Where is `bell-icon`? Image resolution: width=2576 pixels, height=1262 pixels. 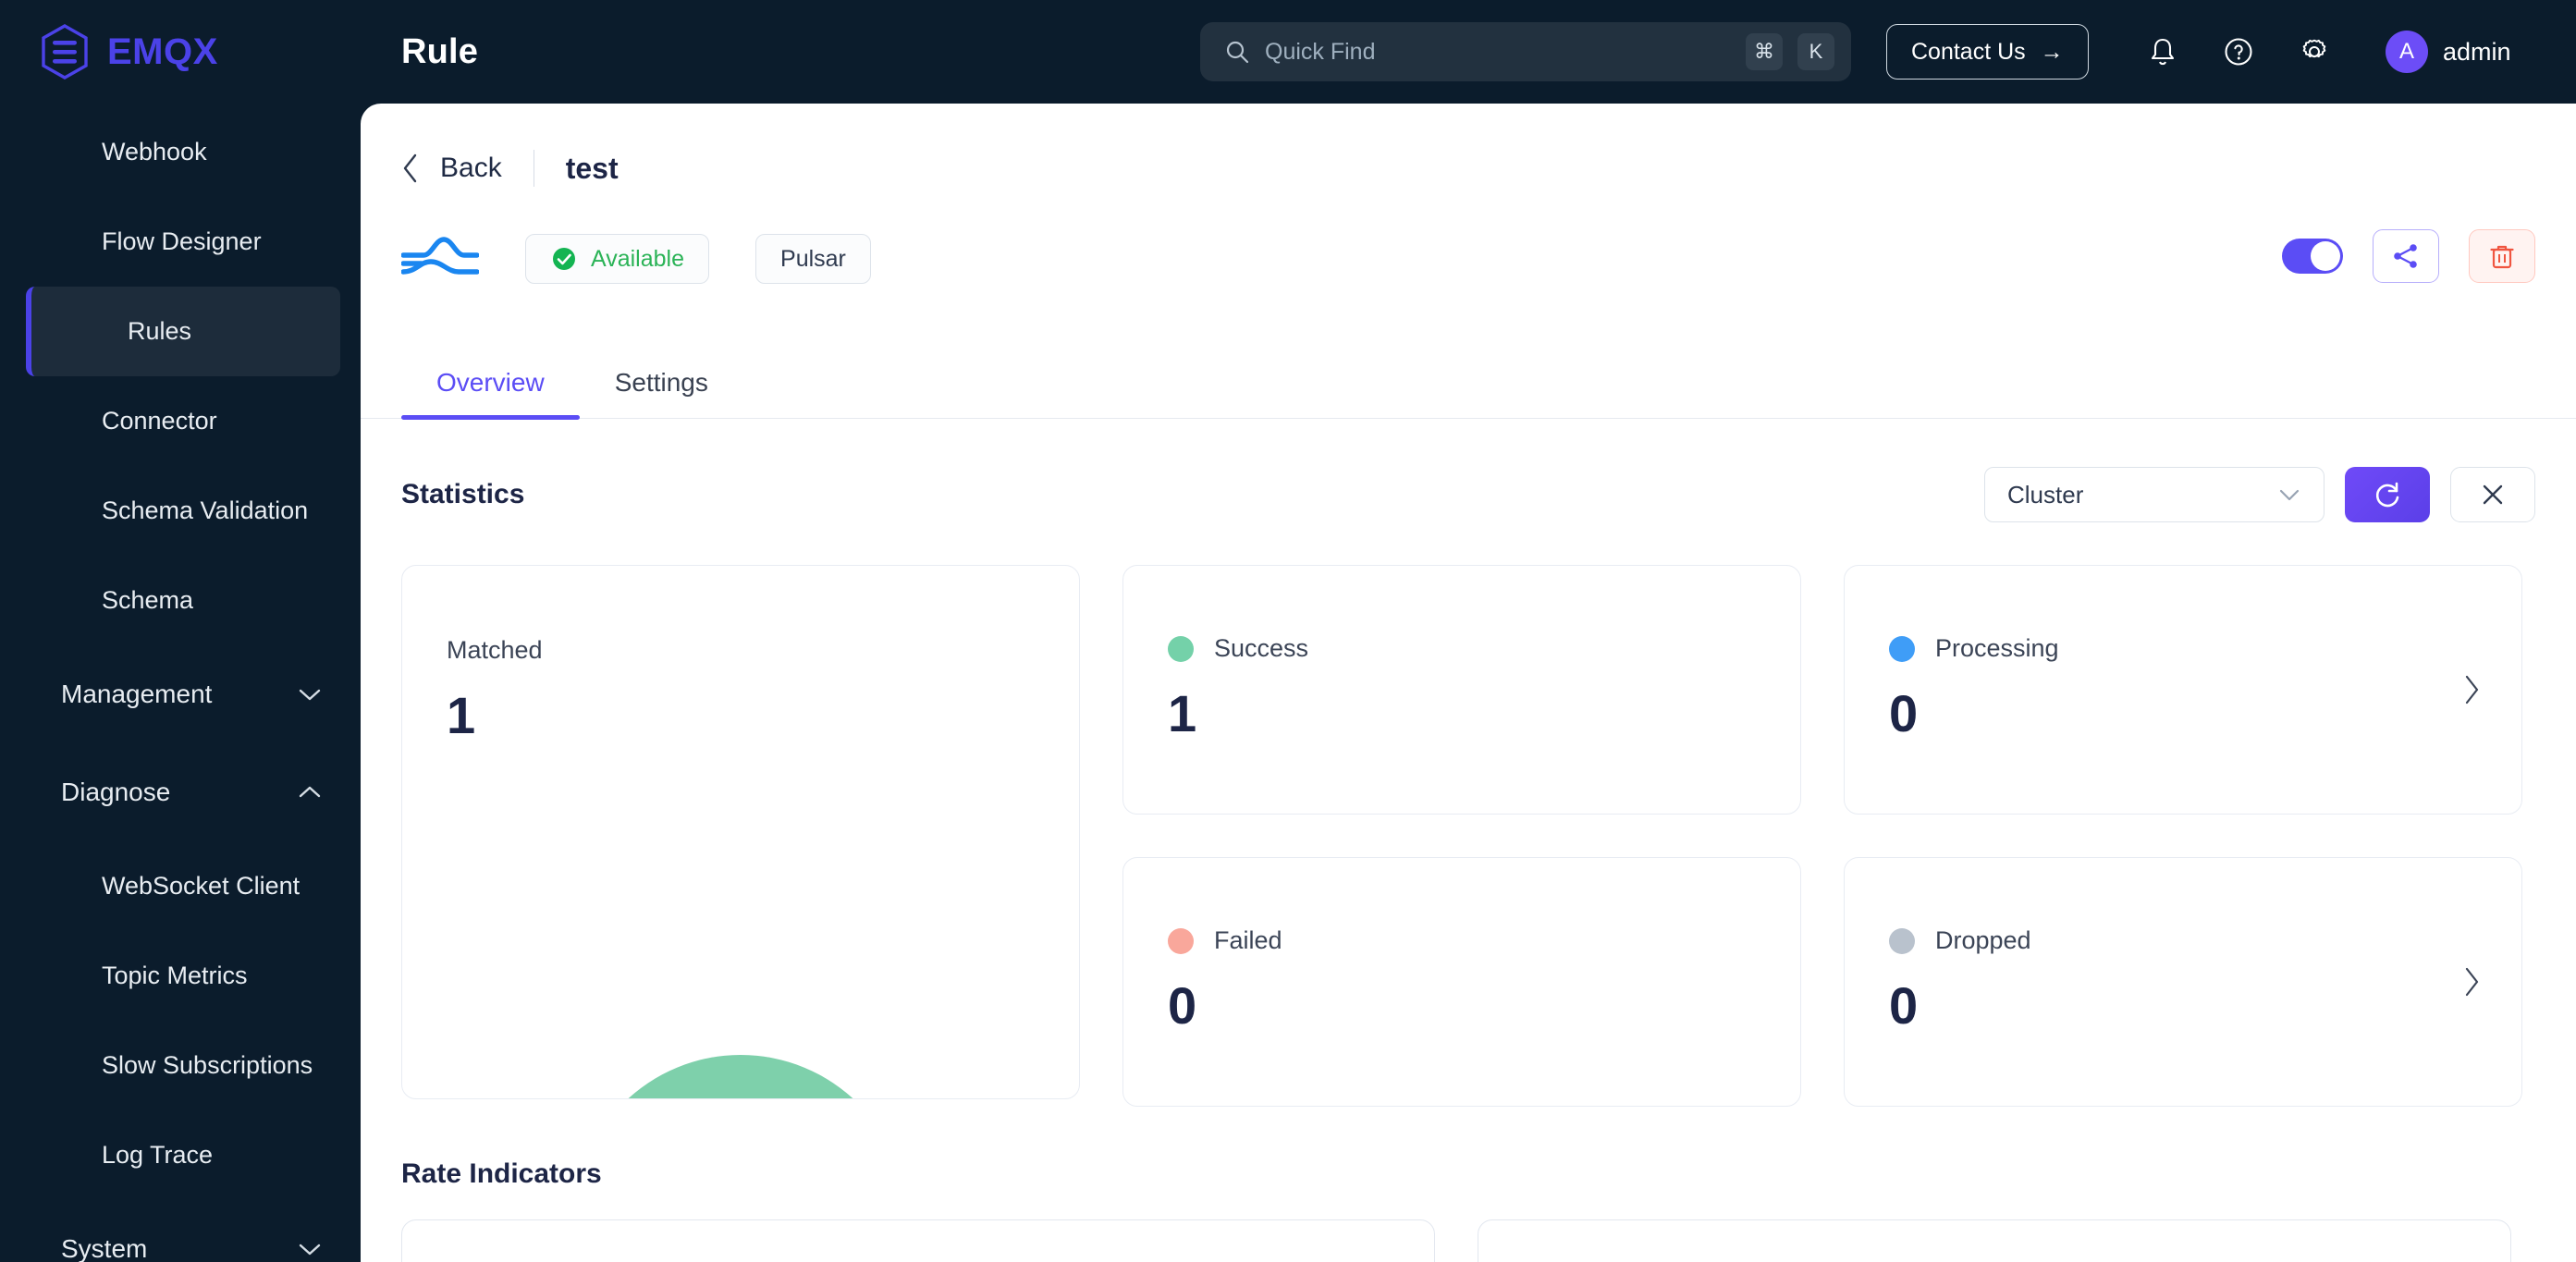 bell-icon is located at coordinates (2163, 51).